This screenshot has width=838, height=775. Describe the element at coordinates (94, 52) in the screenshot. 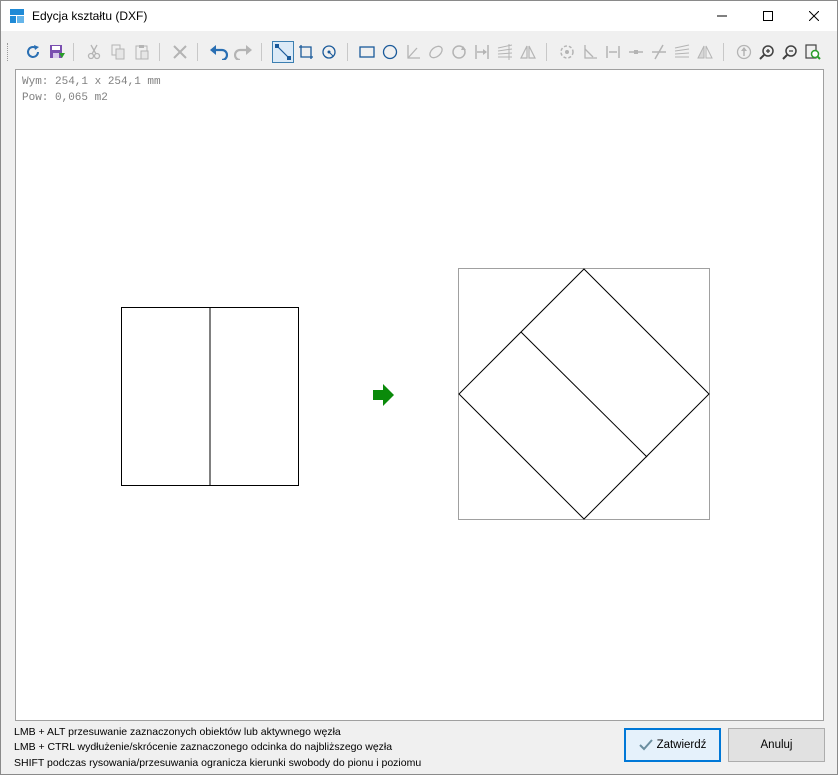

I see `cut-icon` at that location.